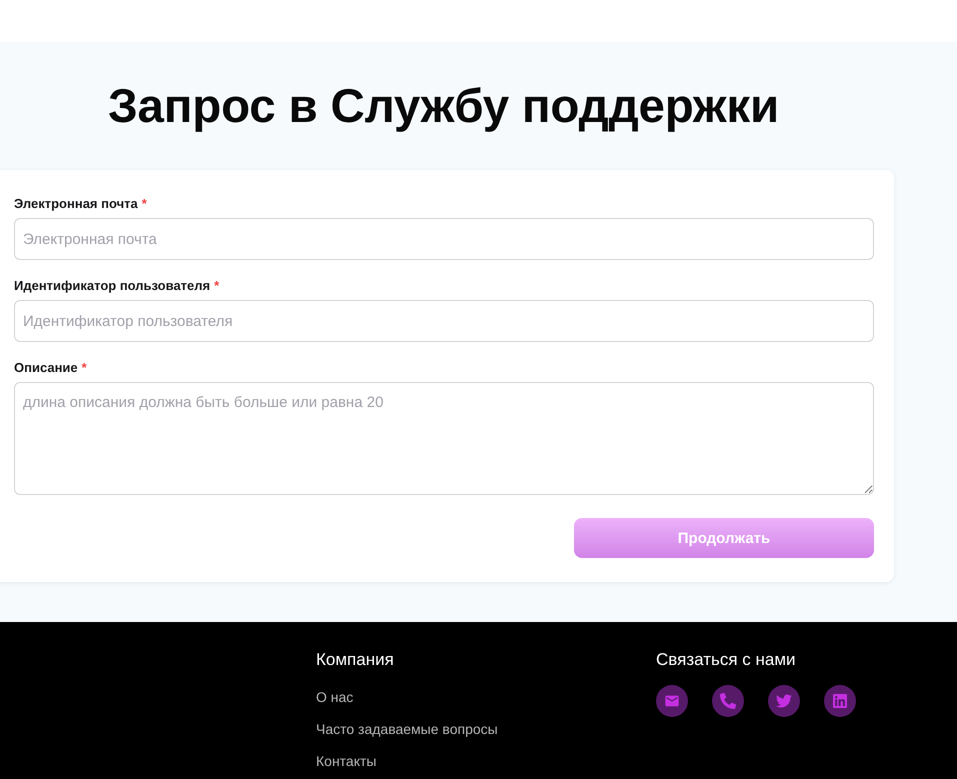  Describe the element at coordinates (346, 761) in the screenshot. I see `footer-link: Контакты` at that location.